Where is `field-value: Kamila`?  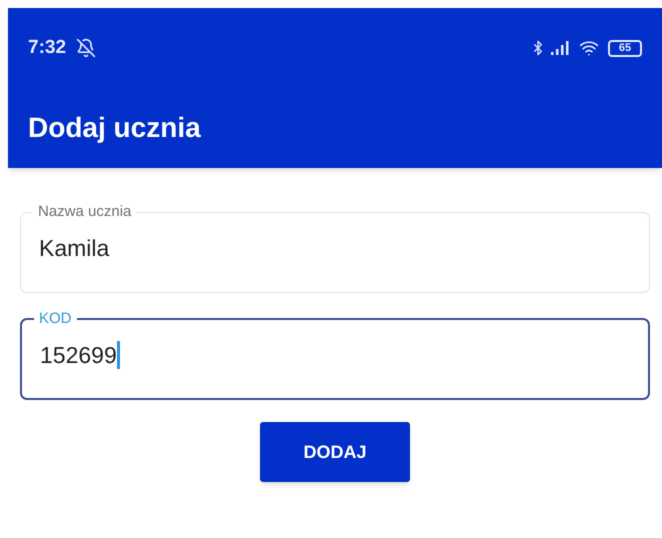
field-value: Kamila is located at coordinates (74, 248).